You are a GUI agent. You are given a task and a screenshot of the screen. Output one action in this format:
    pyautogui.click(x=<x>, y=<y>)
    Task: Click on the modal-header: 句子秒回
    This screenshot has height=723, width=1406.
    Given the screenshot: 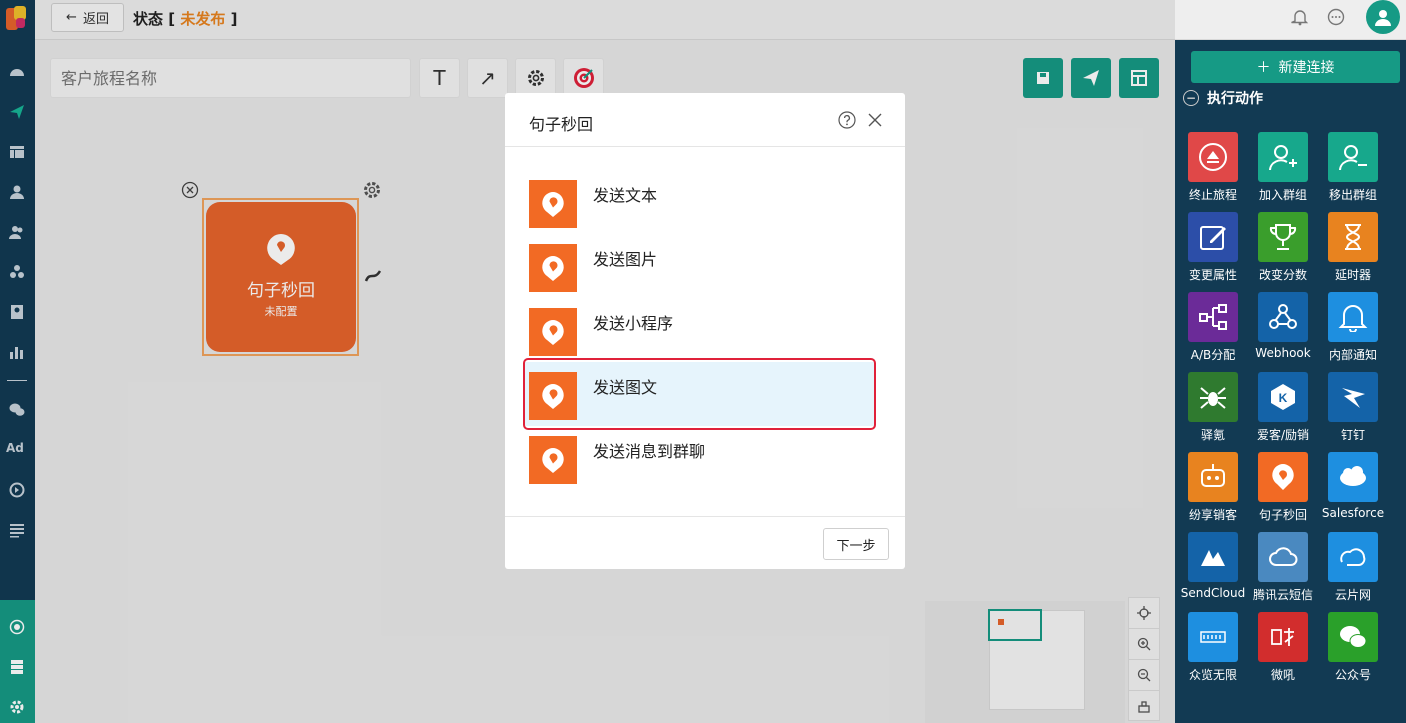 What is the action you would take?
    pyautogui.click(x=705, y=120)
    